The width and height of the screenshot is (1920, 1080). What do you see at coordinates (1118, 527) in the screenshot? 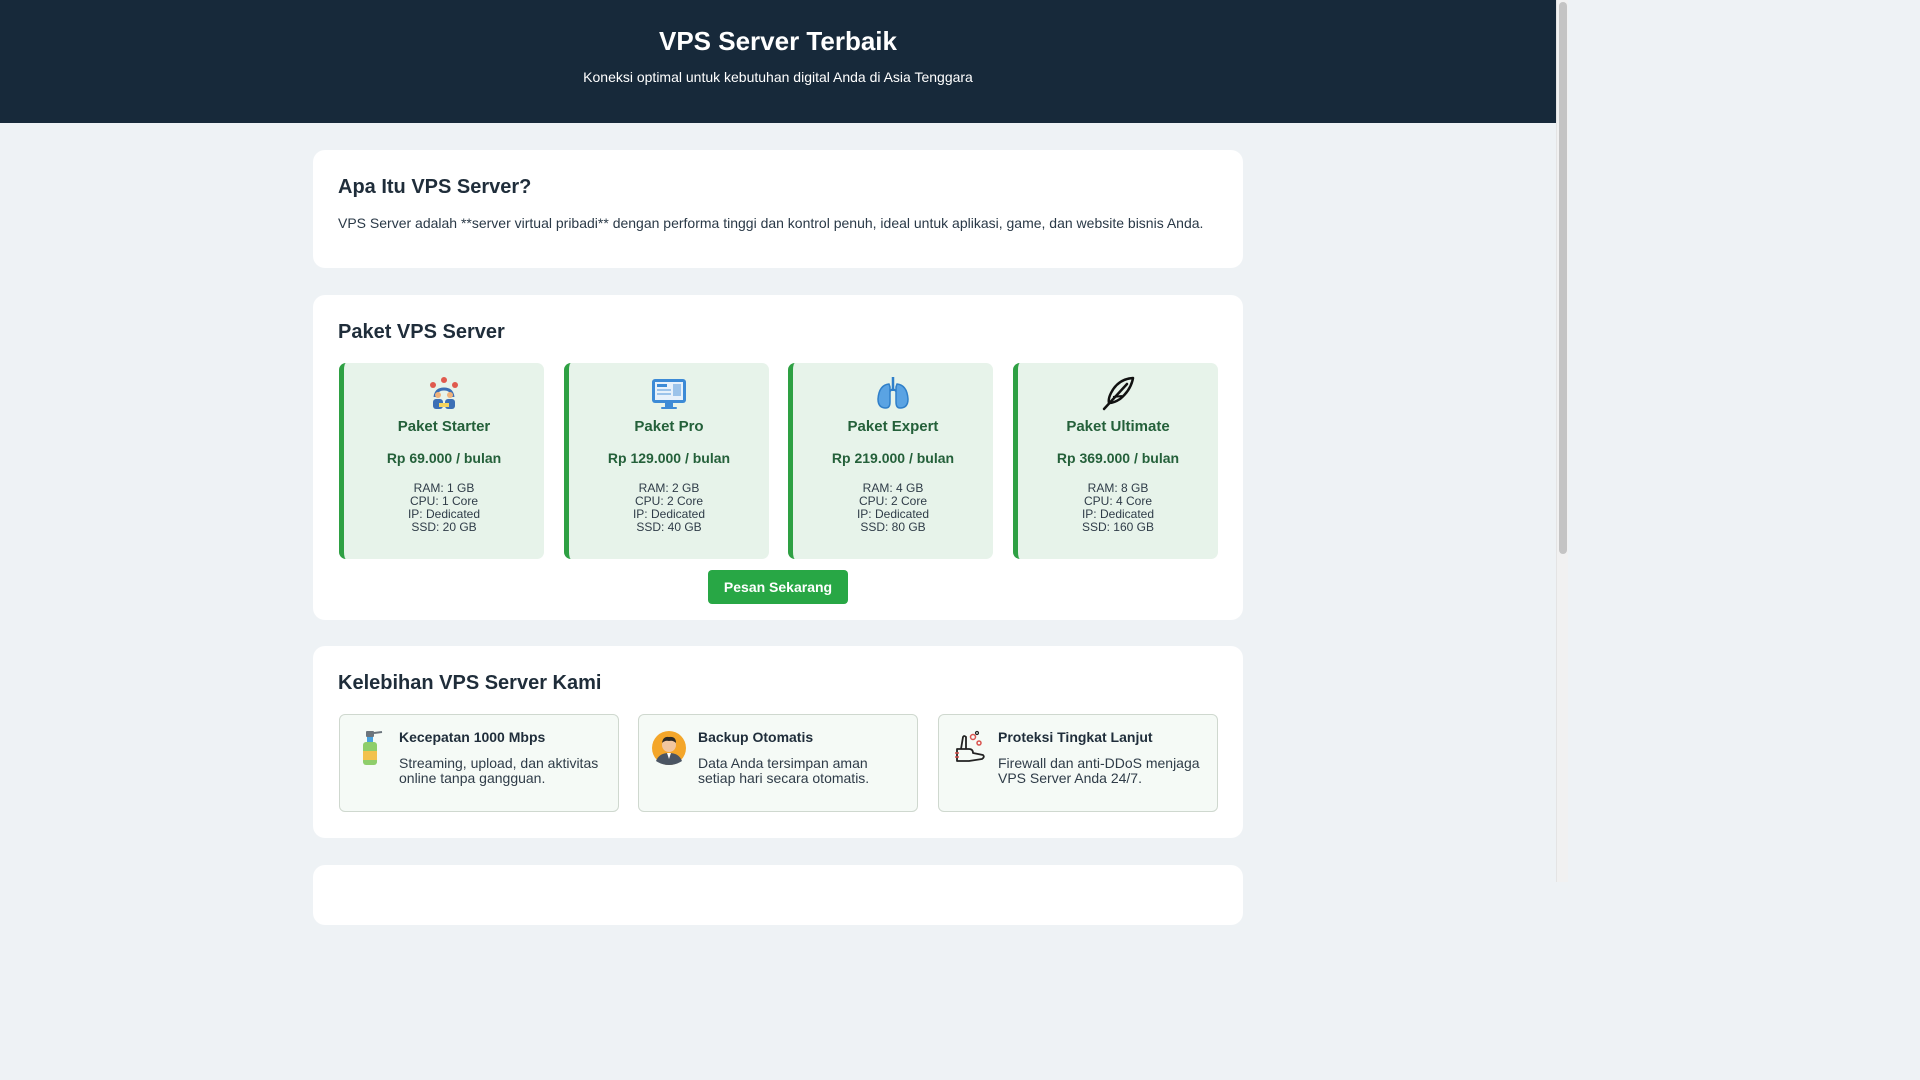
I see `plan-spec-ssd: SSD: 160 GB` at bounding box center [1118, 527].